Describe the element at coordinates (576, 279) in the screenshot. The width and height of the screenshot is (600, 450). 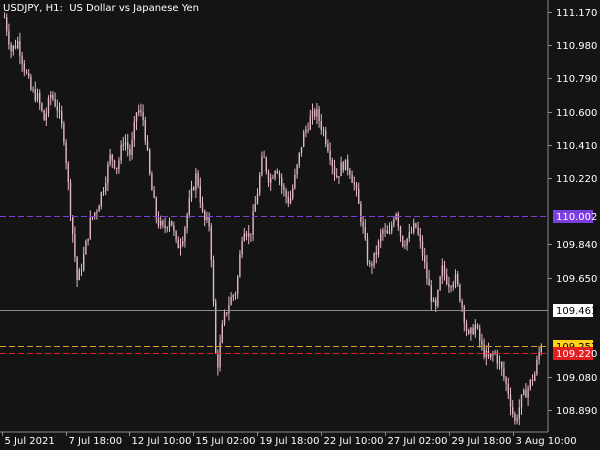
I see `price-tick-label: 109.650` at that location.